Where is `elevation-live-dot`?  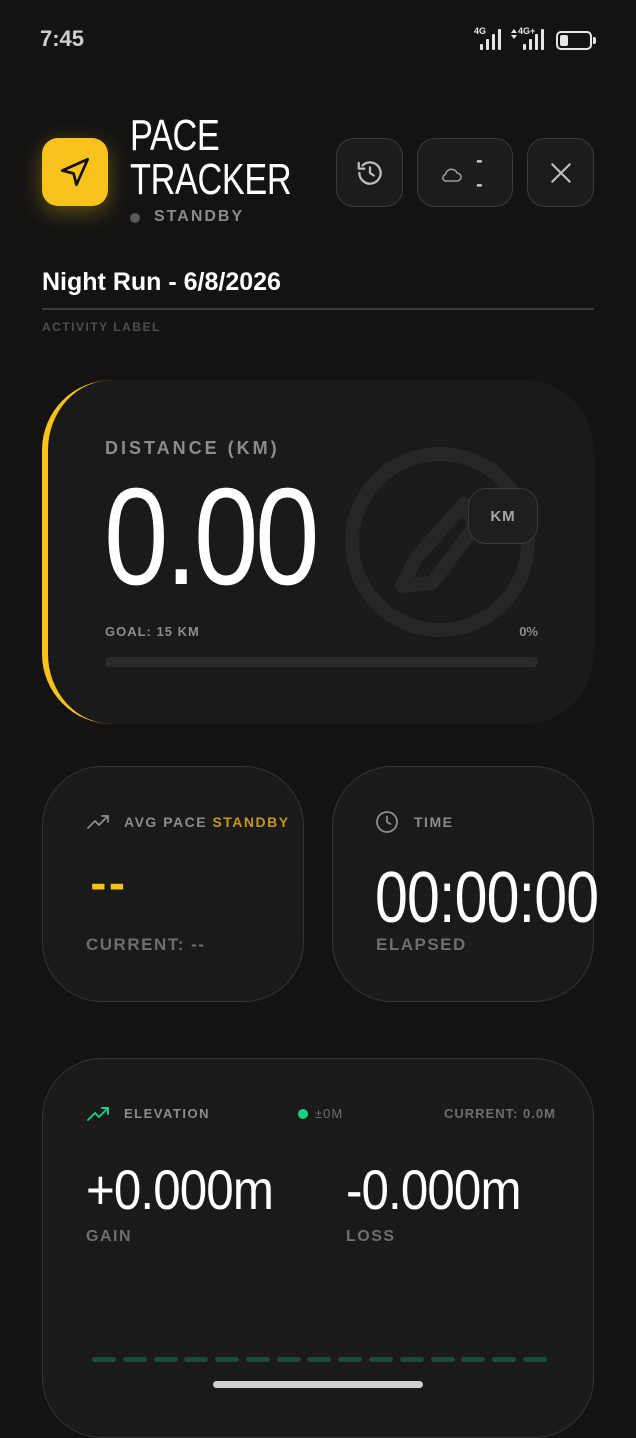 elevation-live-dot is located at coordinates (303, 1114).